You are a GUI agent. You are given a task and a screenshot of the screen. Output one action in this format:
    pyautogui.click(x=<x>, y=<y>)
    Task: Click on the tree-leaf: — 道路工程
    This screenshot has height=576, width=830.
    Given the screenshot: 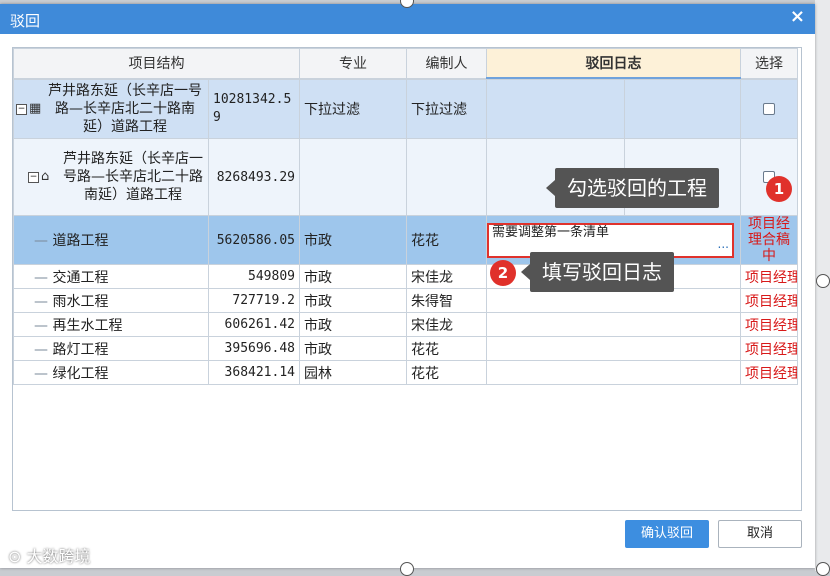 What is the action you would take?
    pyautogui.click(x=111, y=240)
    